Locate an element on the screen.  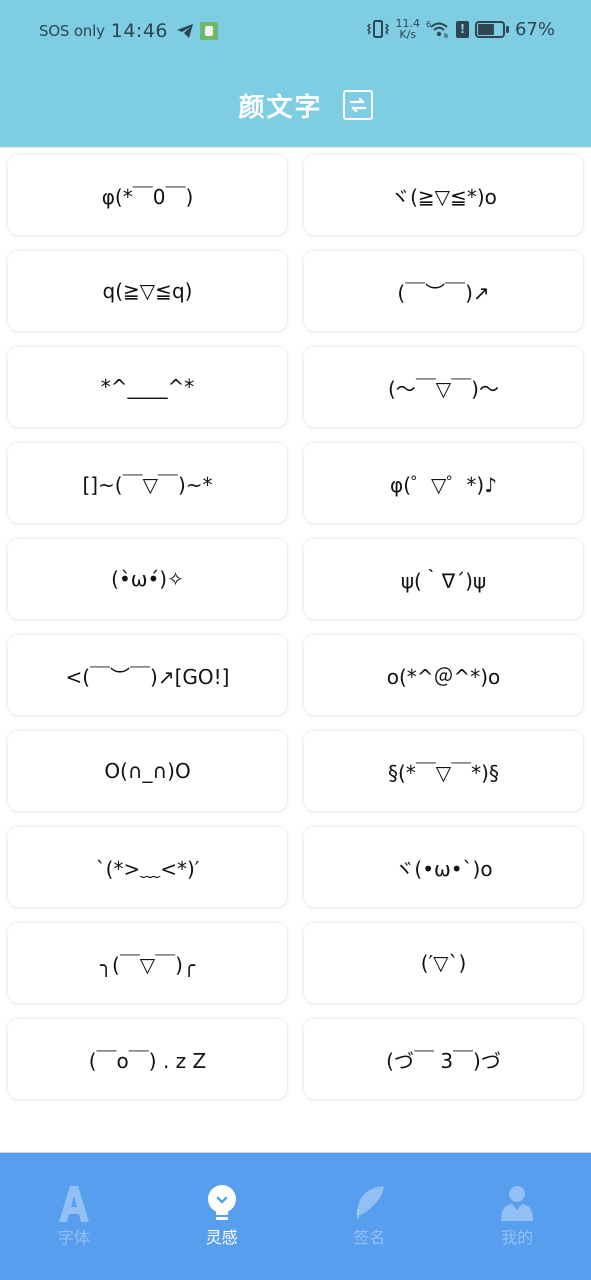
nav-label: 灵感 is located at coordinates (221, 1237).